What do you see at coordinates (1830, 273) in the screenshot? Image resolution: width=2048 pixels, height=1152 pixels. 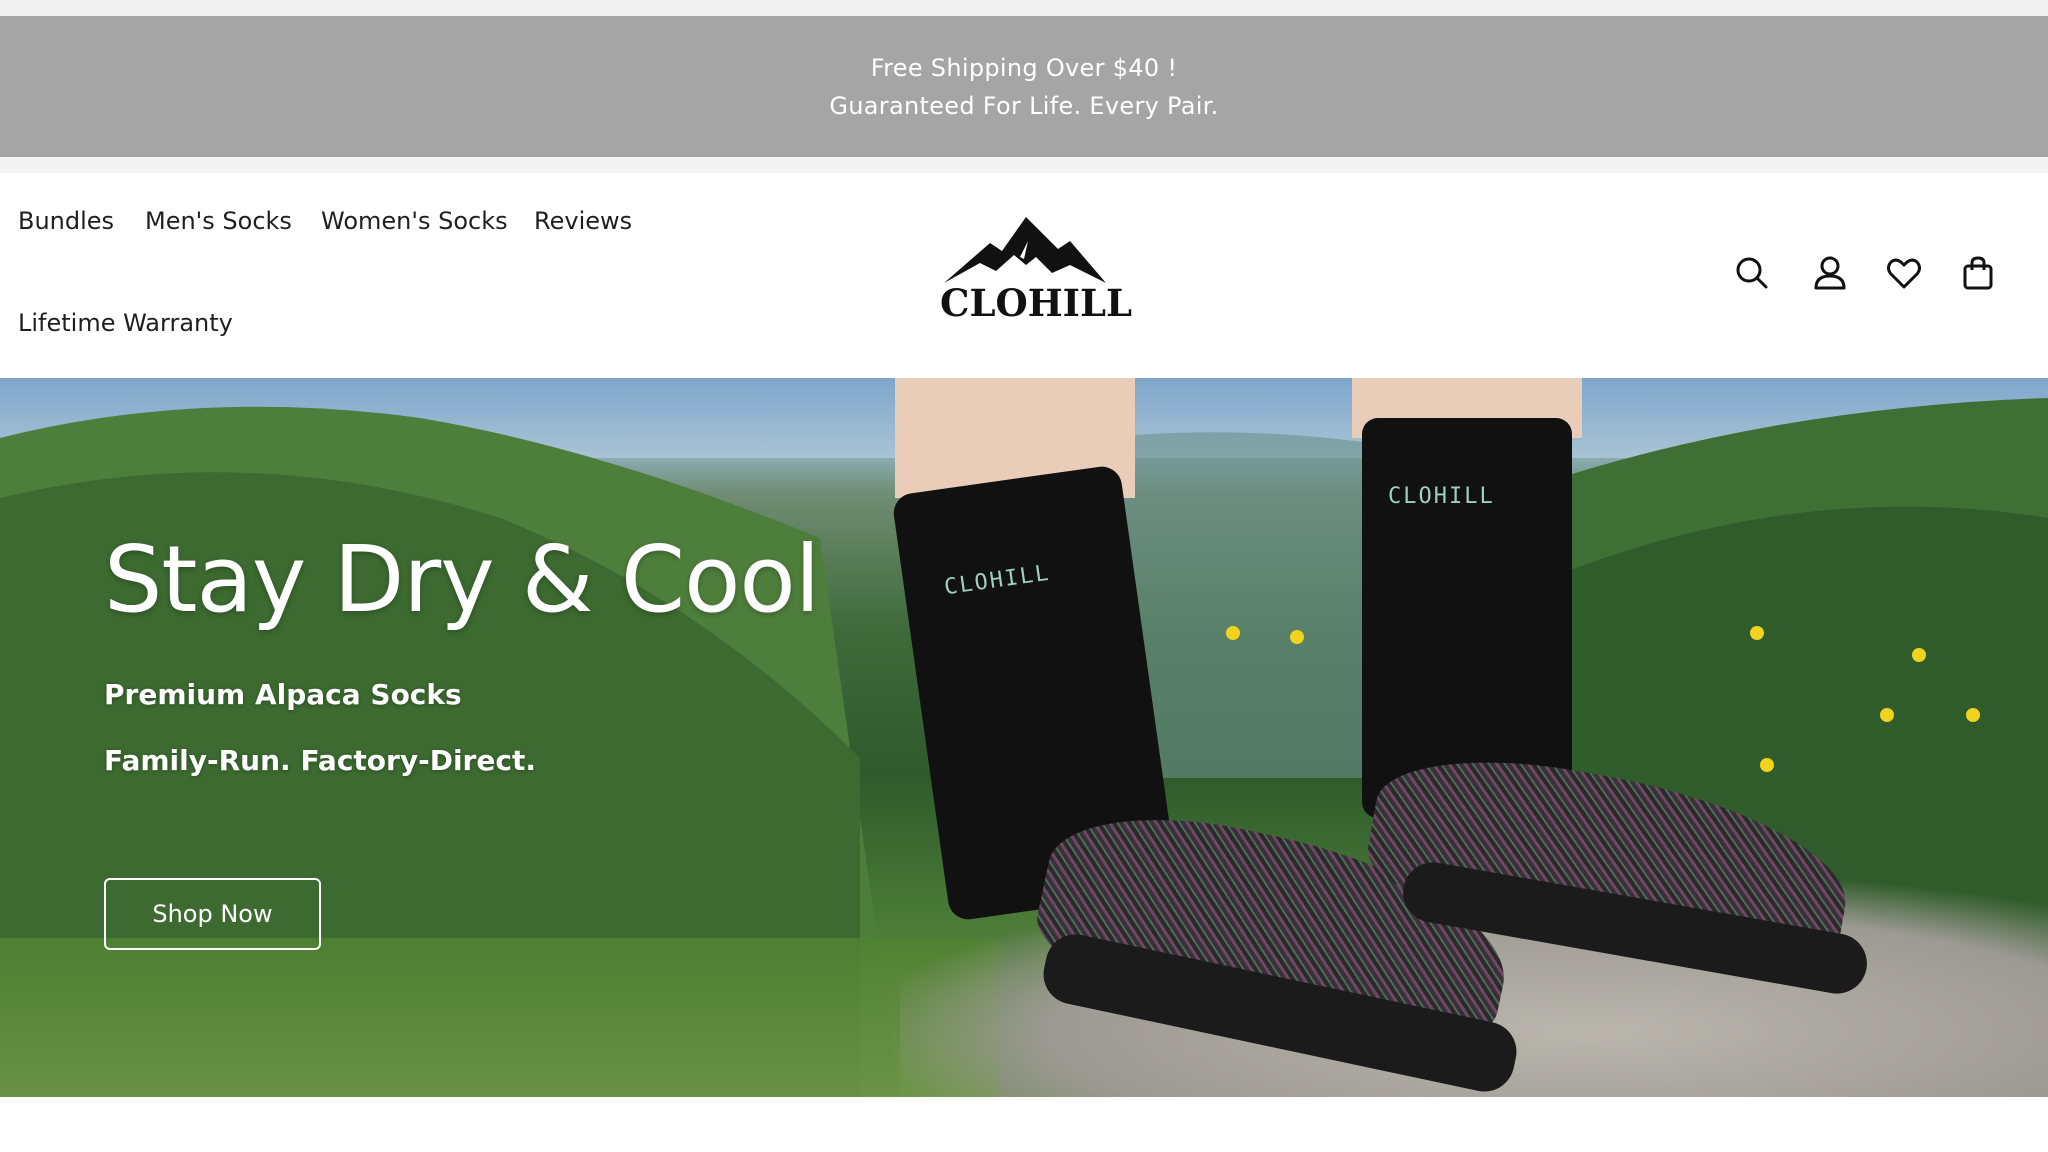 I see `account-icon` at bounding box center [1830, 273].